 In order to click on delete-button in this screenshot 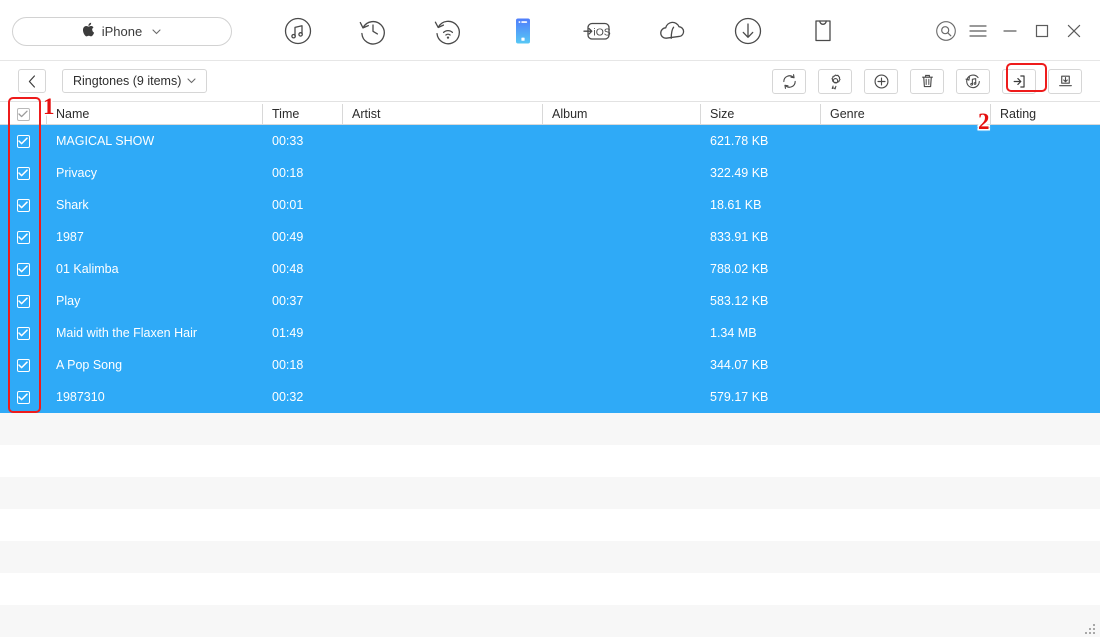, I will do `click(927, 81)`.